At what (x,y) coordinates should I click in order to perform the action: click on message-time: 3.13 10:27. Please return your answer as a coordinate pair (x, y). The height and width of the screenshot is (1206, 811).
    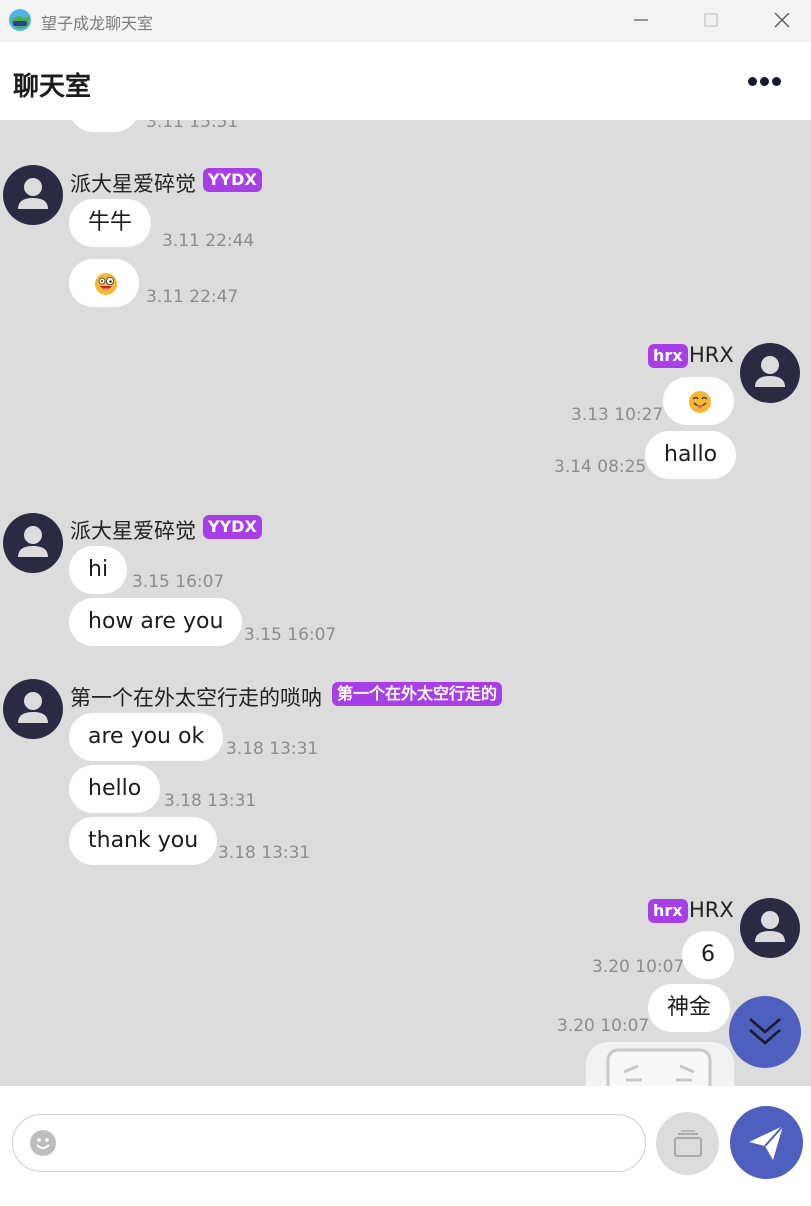
    Looking at the image, I should click on (617, 415).